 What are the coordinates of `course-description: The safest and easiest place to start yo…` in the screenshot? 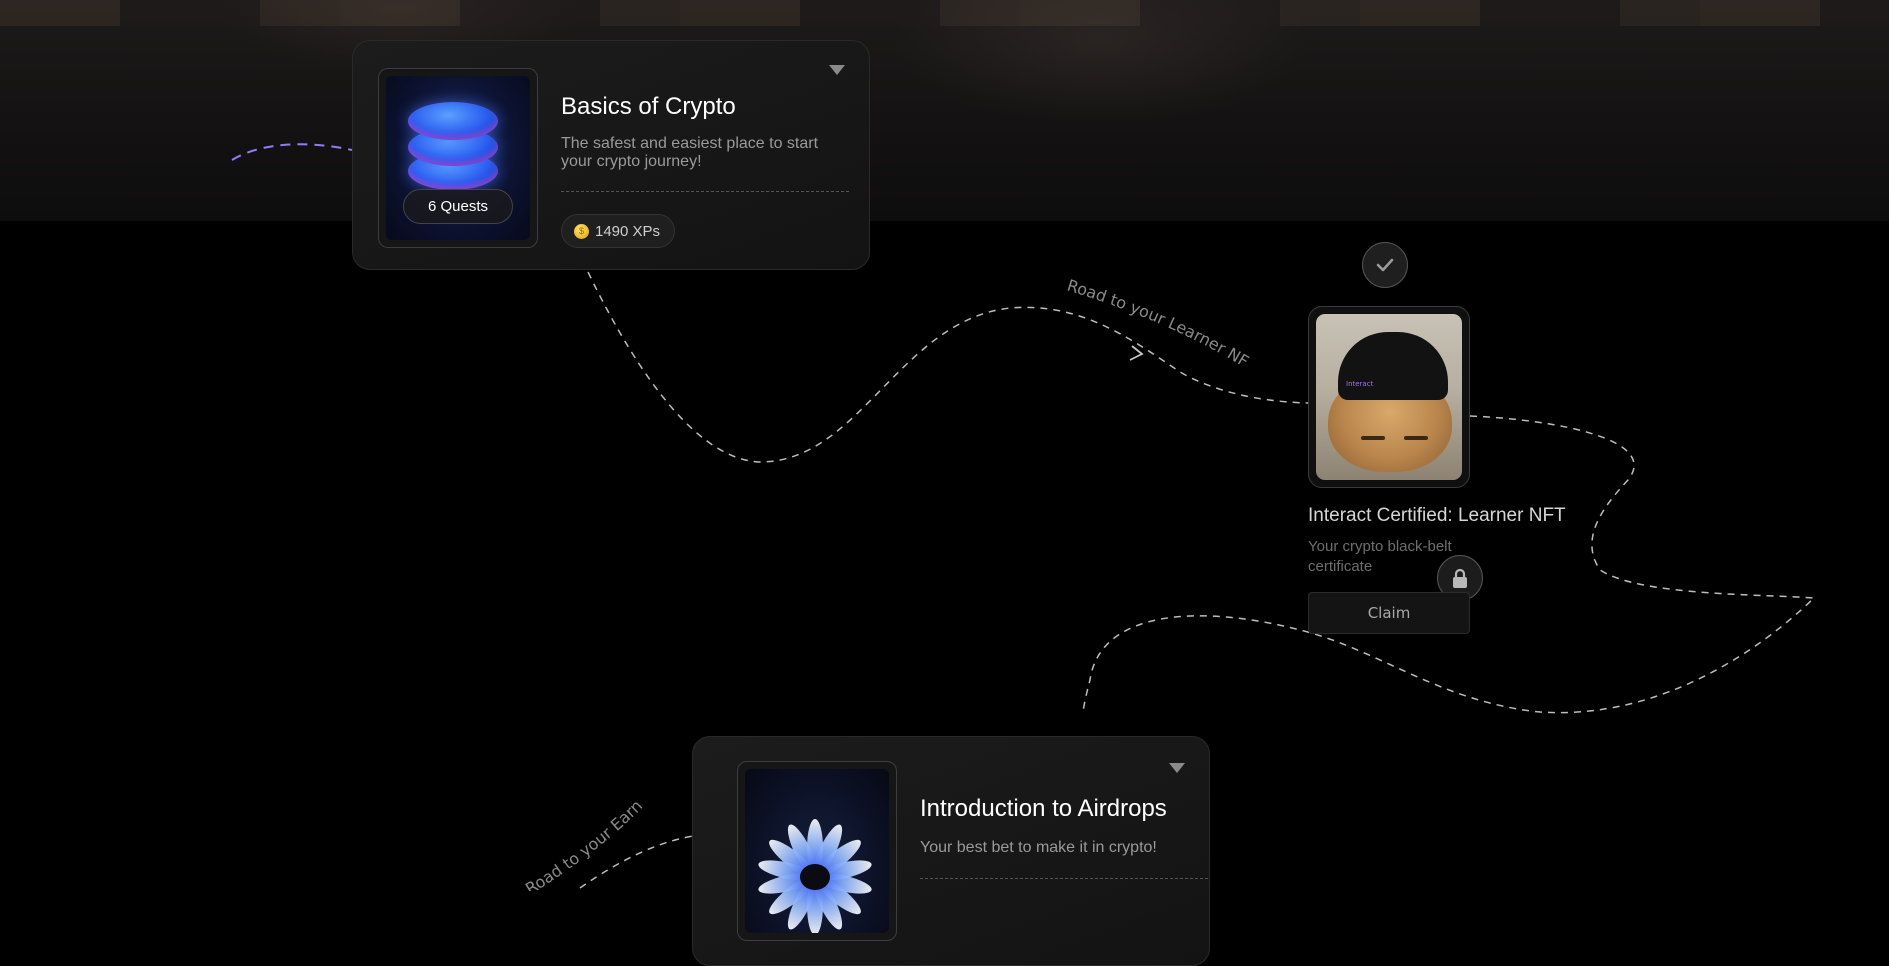 It's located at (690, 152).